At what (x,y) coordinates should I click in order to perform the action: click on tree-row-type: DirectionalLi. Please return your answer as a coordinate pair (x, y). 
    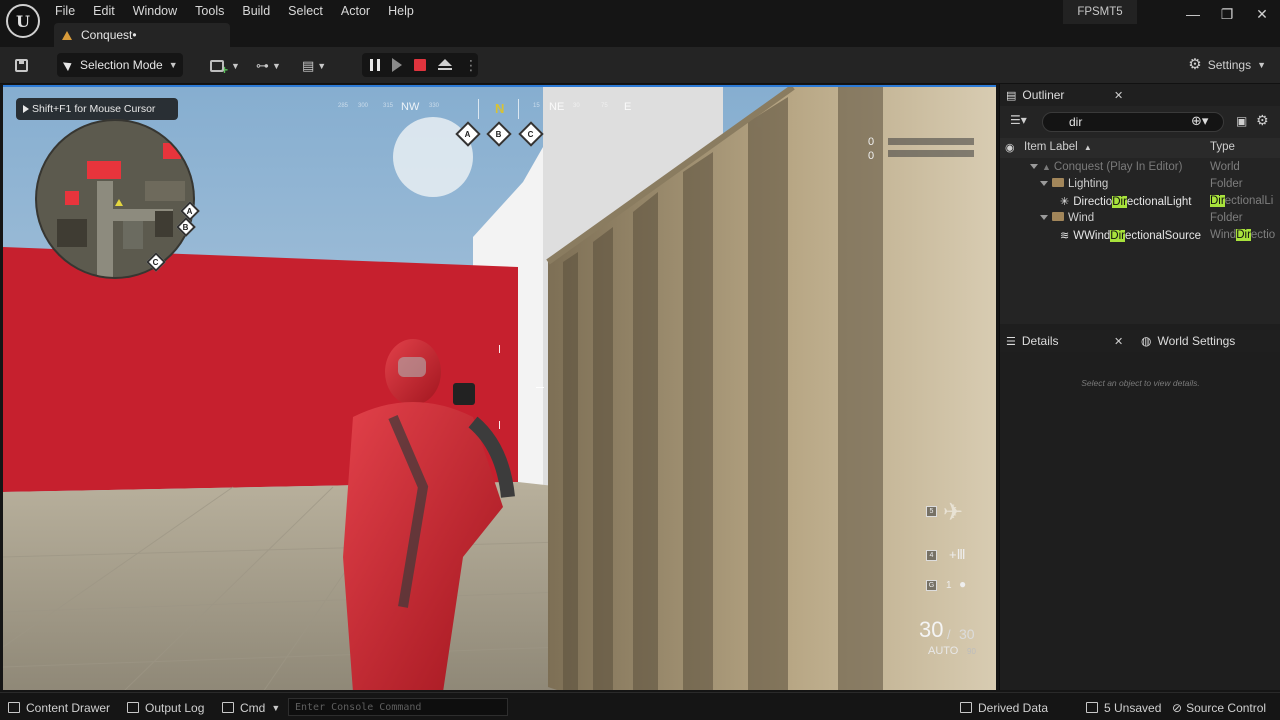
    Looking at the image, I should click on (1241, 201).